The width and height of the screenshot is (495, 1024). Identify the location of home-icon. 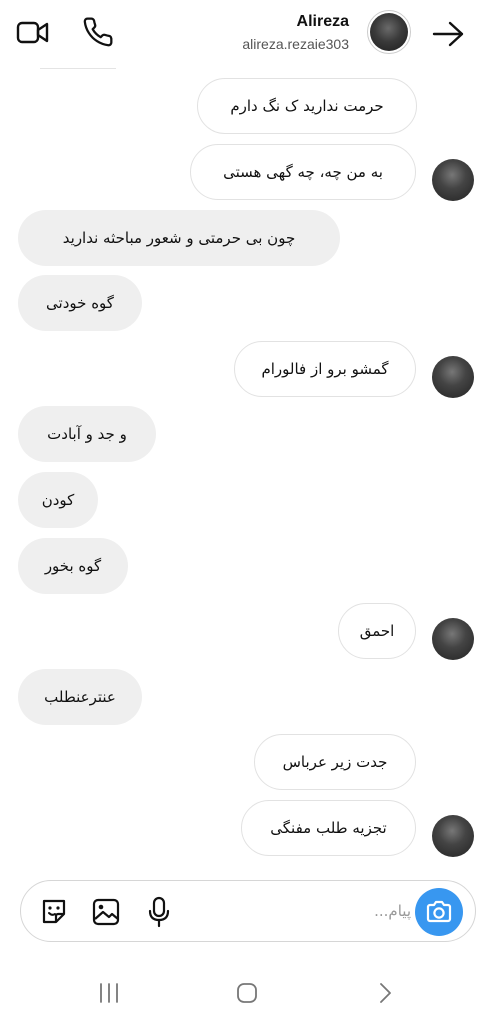
(247, 993).